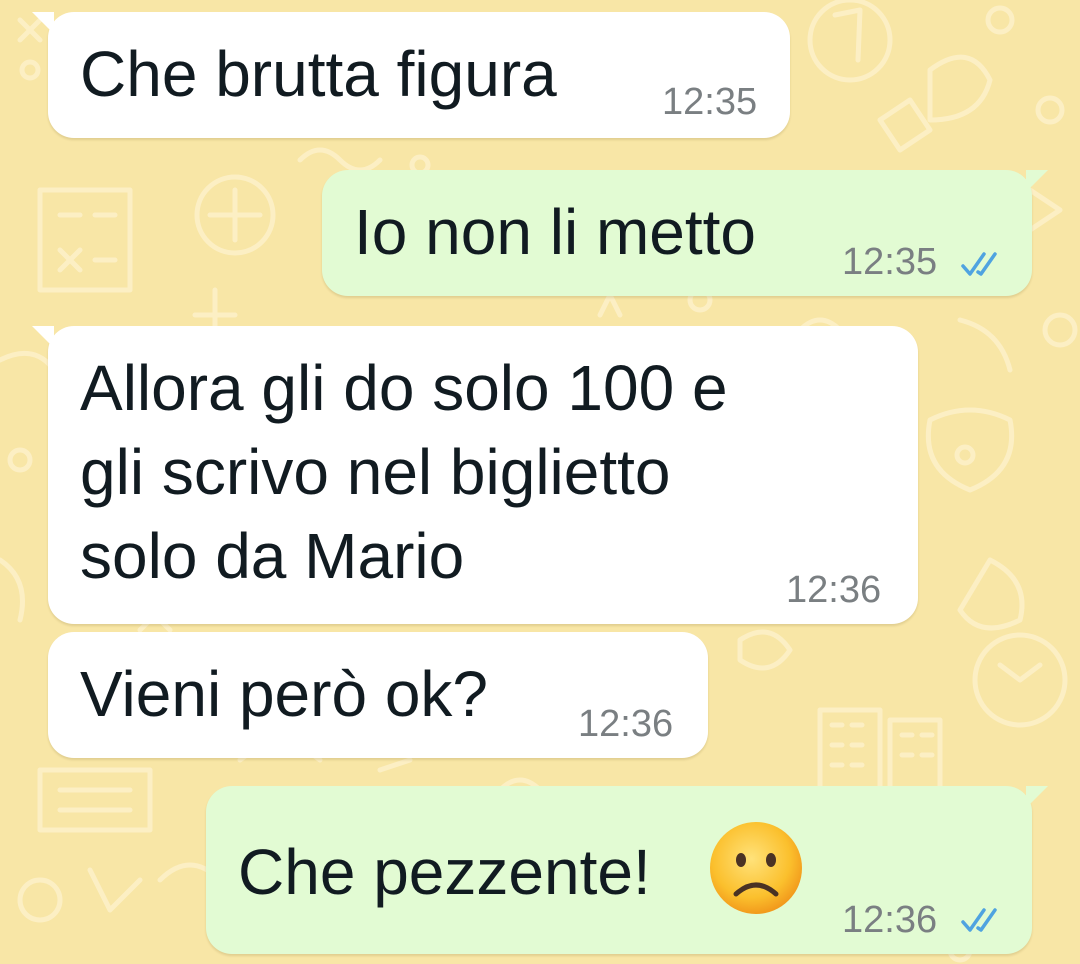  I want to click on incoming-message-bubble: Che brutta figura 12:35, so click(411, 75).